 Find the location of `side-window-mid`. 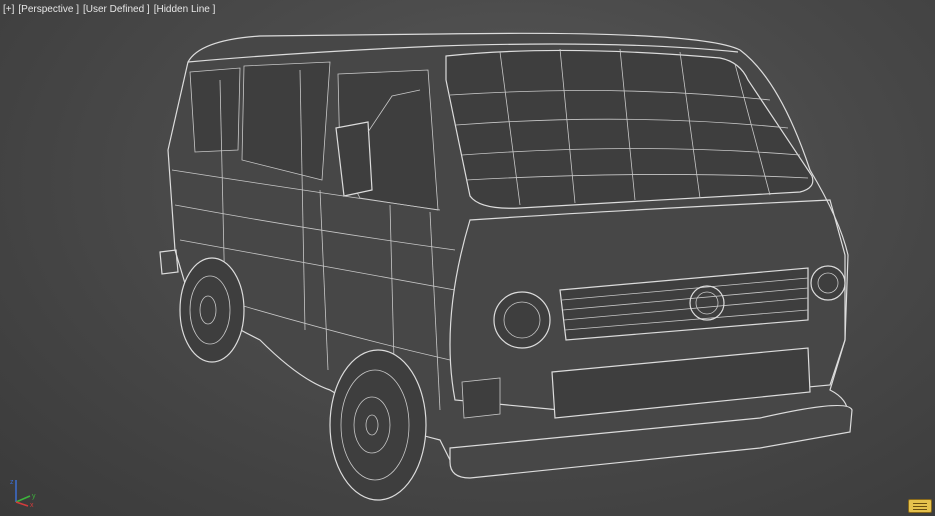

side-window-mid is located at coordinates (286, 121).